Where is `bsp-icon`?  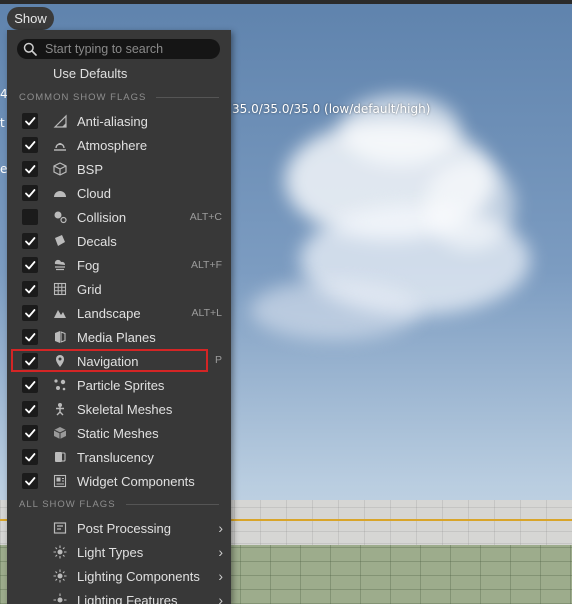 bsp-icon is located at coordinates (60, 169).